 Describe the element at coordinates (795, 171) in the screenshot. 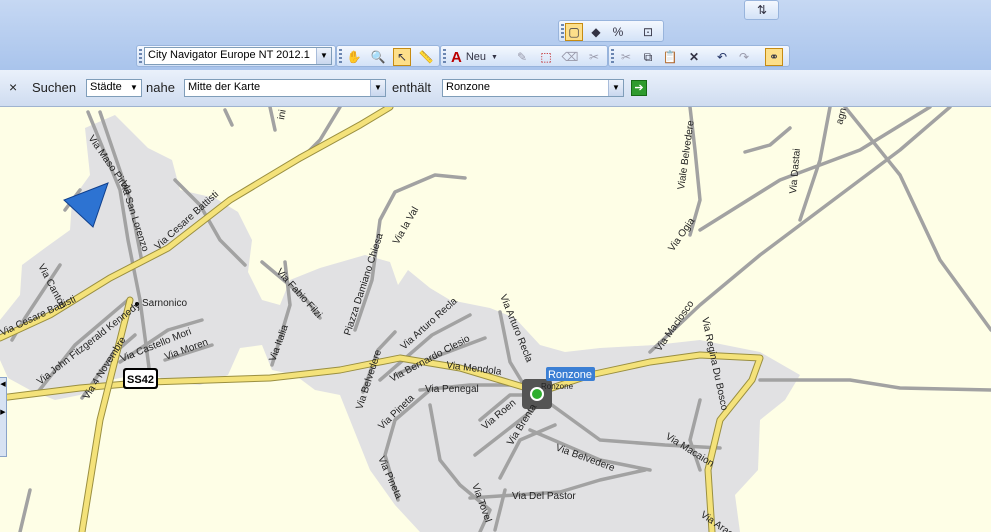

I see `street-label: Via Dastai` at that location.